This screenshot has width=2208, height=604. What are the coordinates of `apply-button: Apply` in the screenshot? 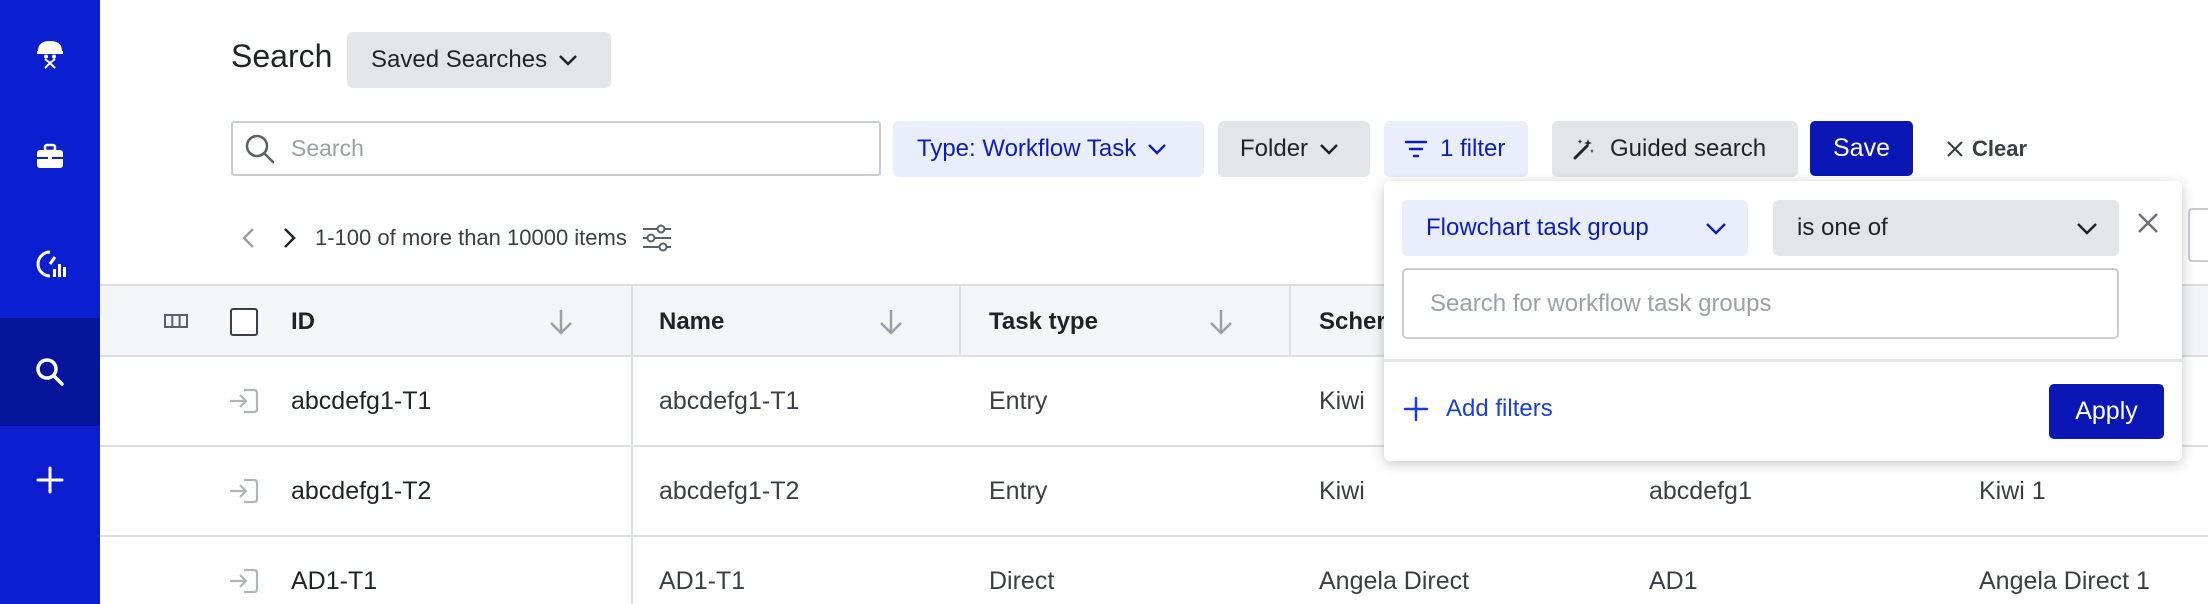 It's located at (2106, 411).